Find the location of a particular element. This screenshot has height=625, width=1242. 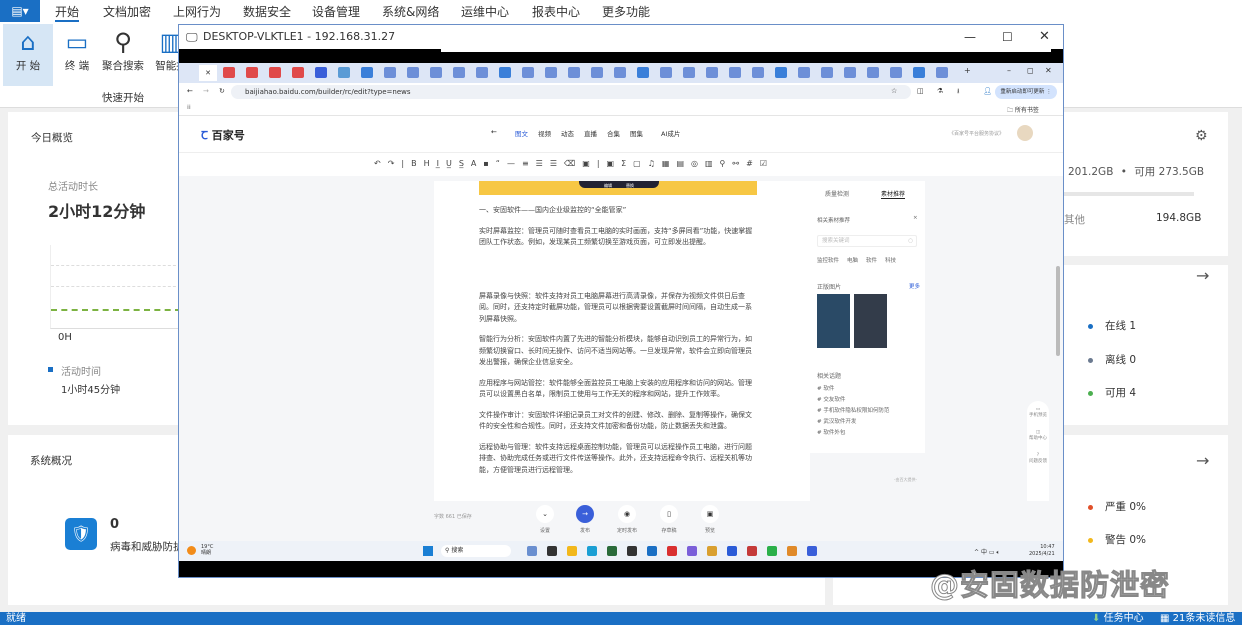

browser-close: ✕ is located at coordinates (1048, 70).